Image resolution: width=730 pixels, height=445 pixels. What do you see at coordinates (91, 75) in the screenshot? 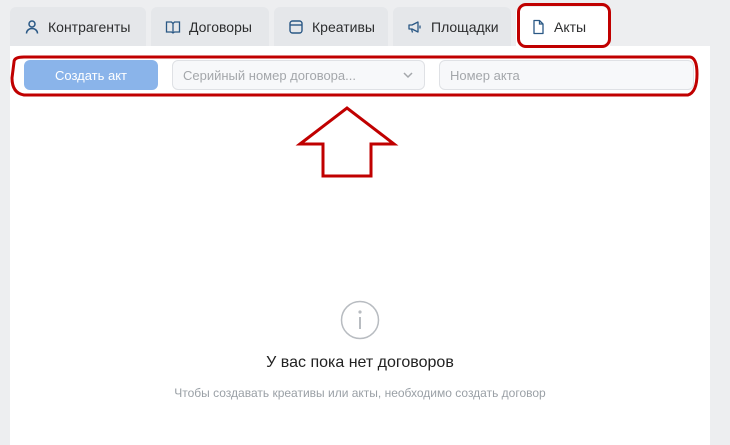
I see `create-act-button: Создать акт` at bounding box center [91, 75].